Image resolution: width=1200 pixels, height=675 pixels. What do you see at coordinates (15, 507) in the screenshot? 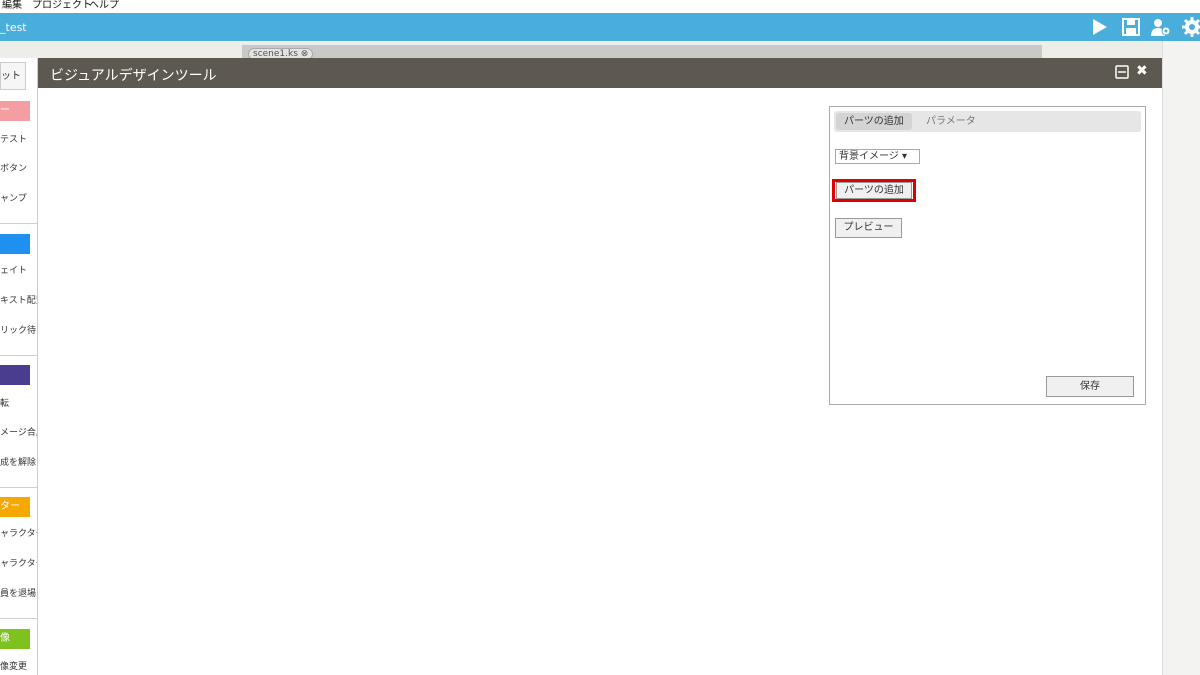
I see `category-header-4: ター` at bounding box center [15, 507].